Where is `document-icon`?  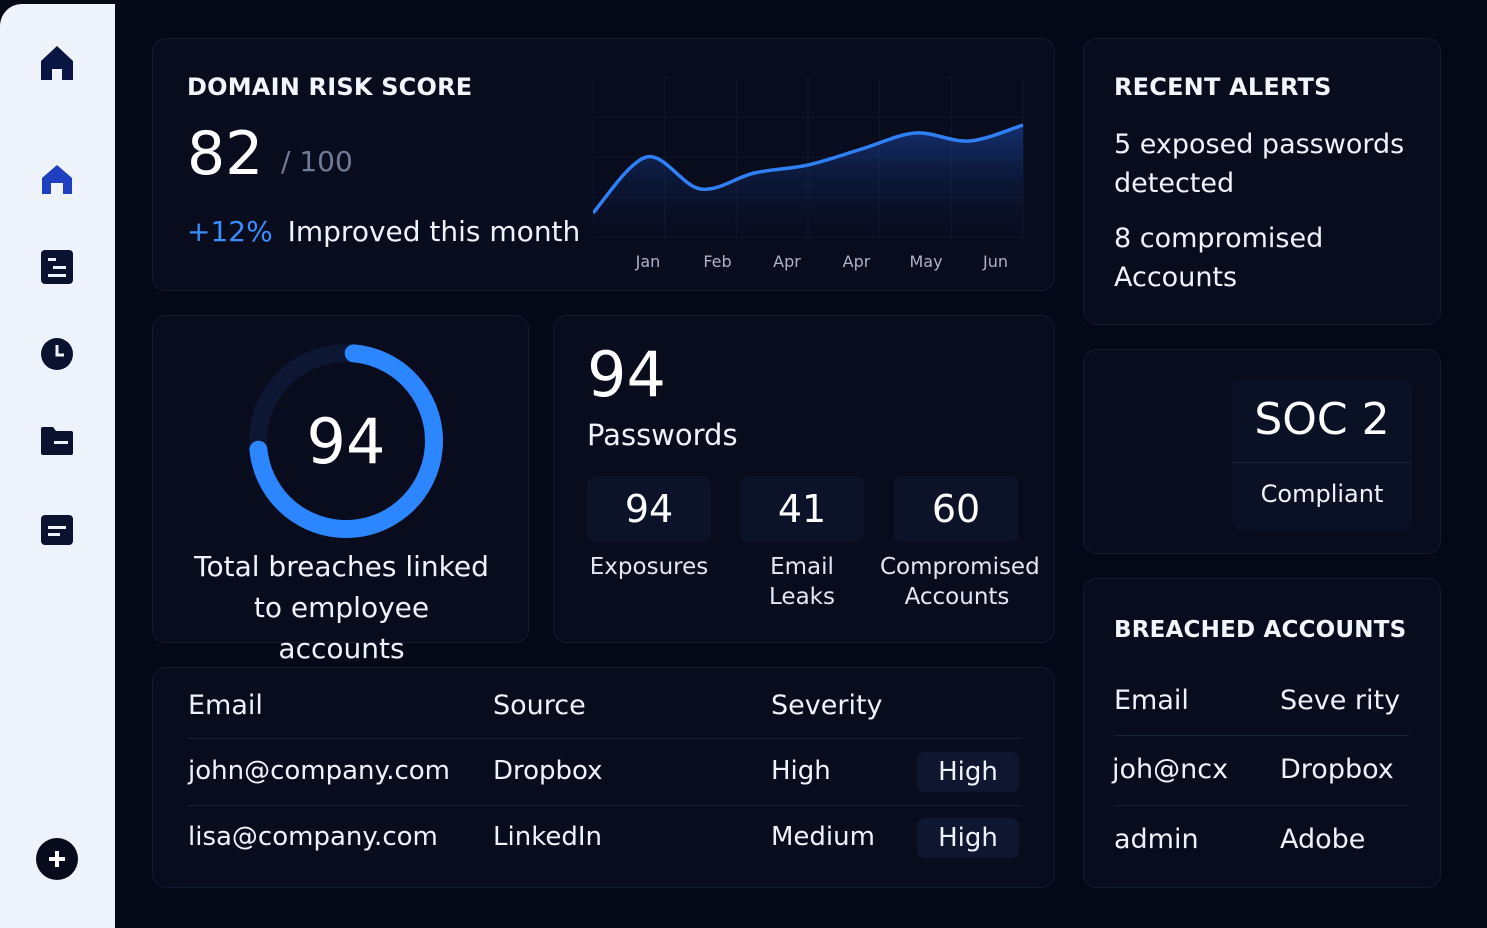 document-icon is located at coordinates (57, 530).